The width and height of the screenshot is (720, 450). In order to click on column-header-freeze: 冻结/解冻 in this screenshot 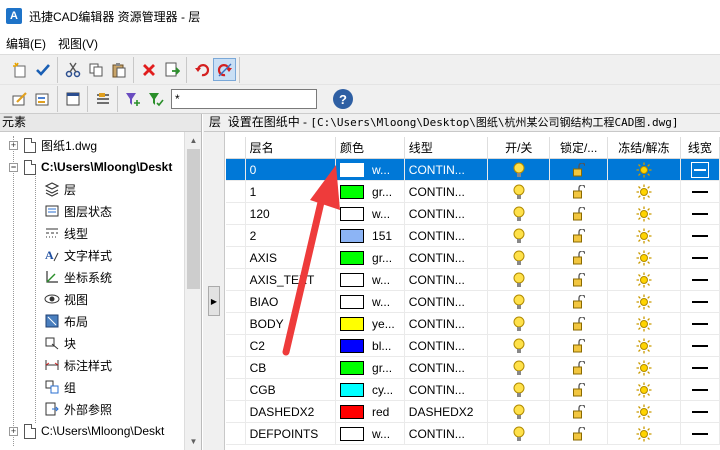, I will do `click(644, 148)`.